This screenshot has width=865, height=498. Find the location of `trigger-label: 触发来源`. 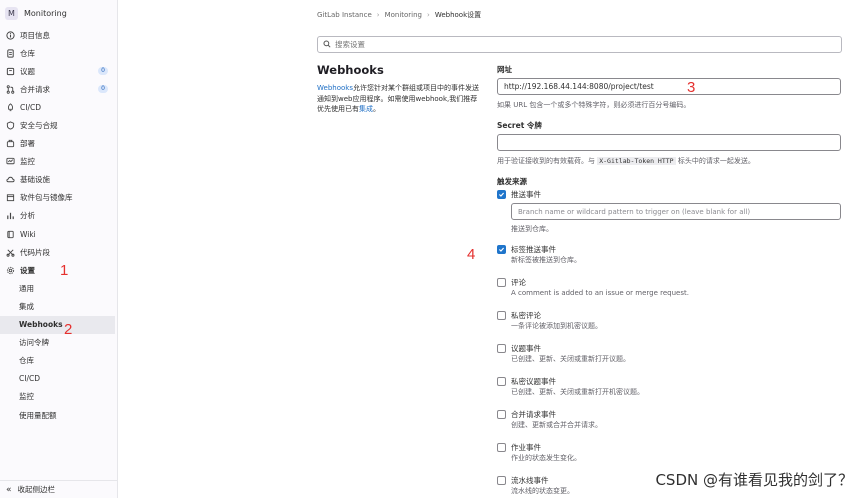

trigger-label: 触发来源 is located at coordinates (512, 181).